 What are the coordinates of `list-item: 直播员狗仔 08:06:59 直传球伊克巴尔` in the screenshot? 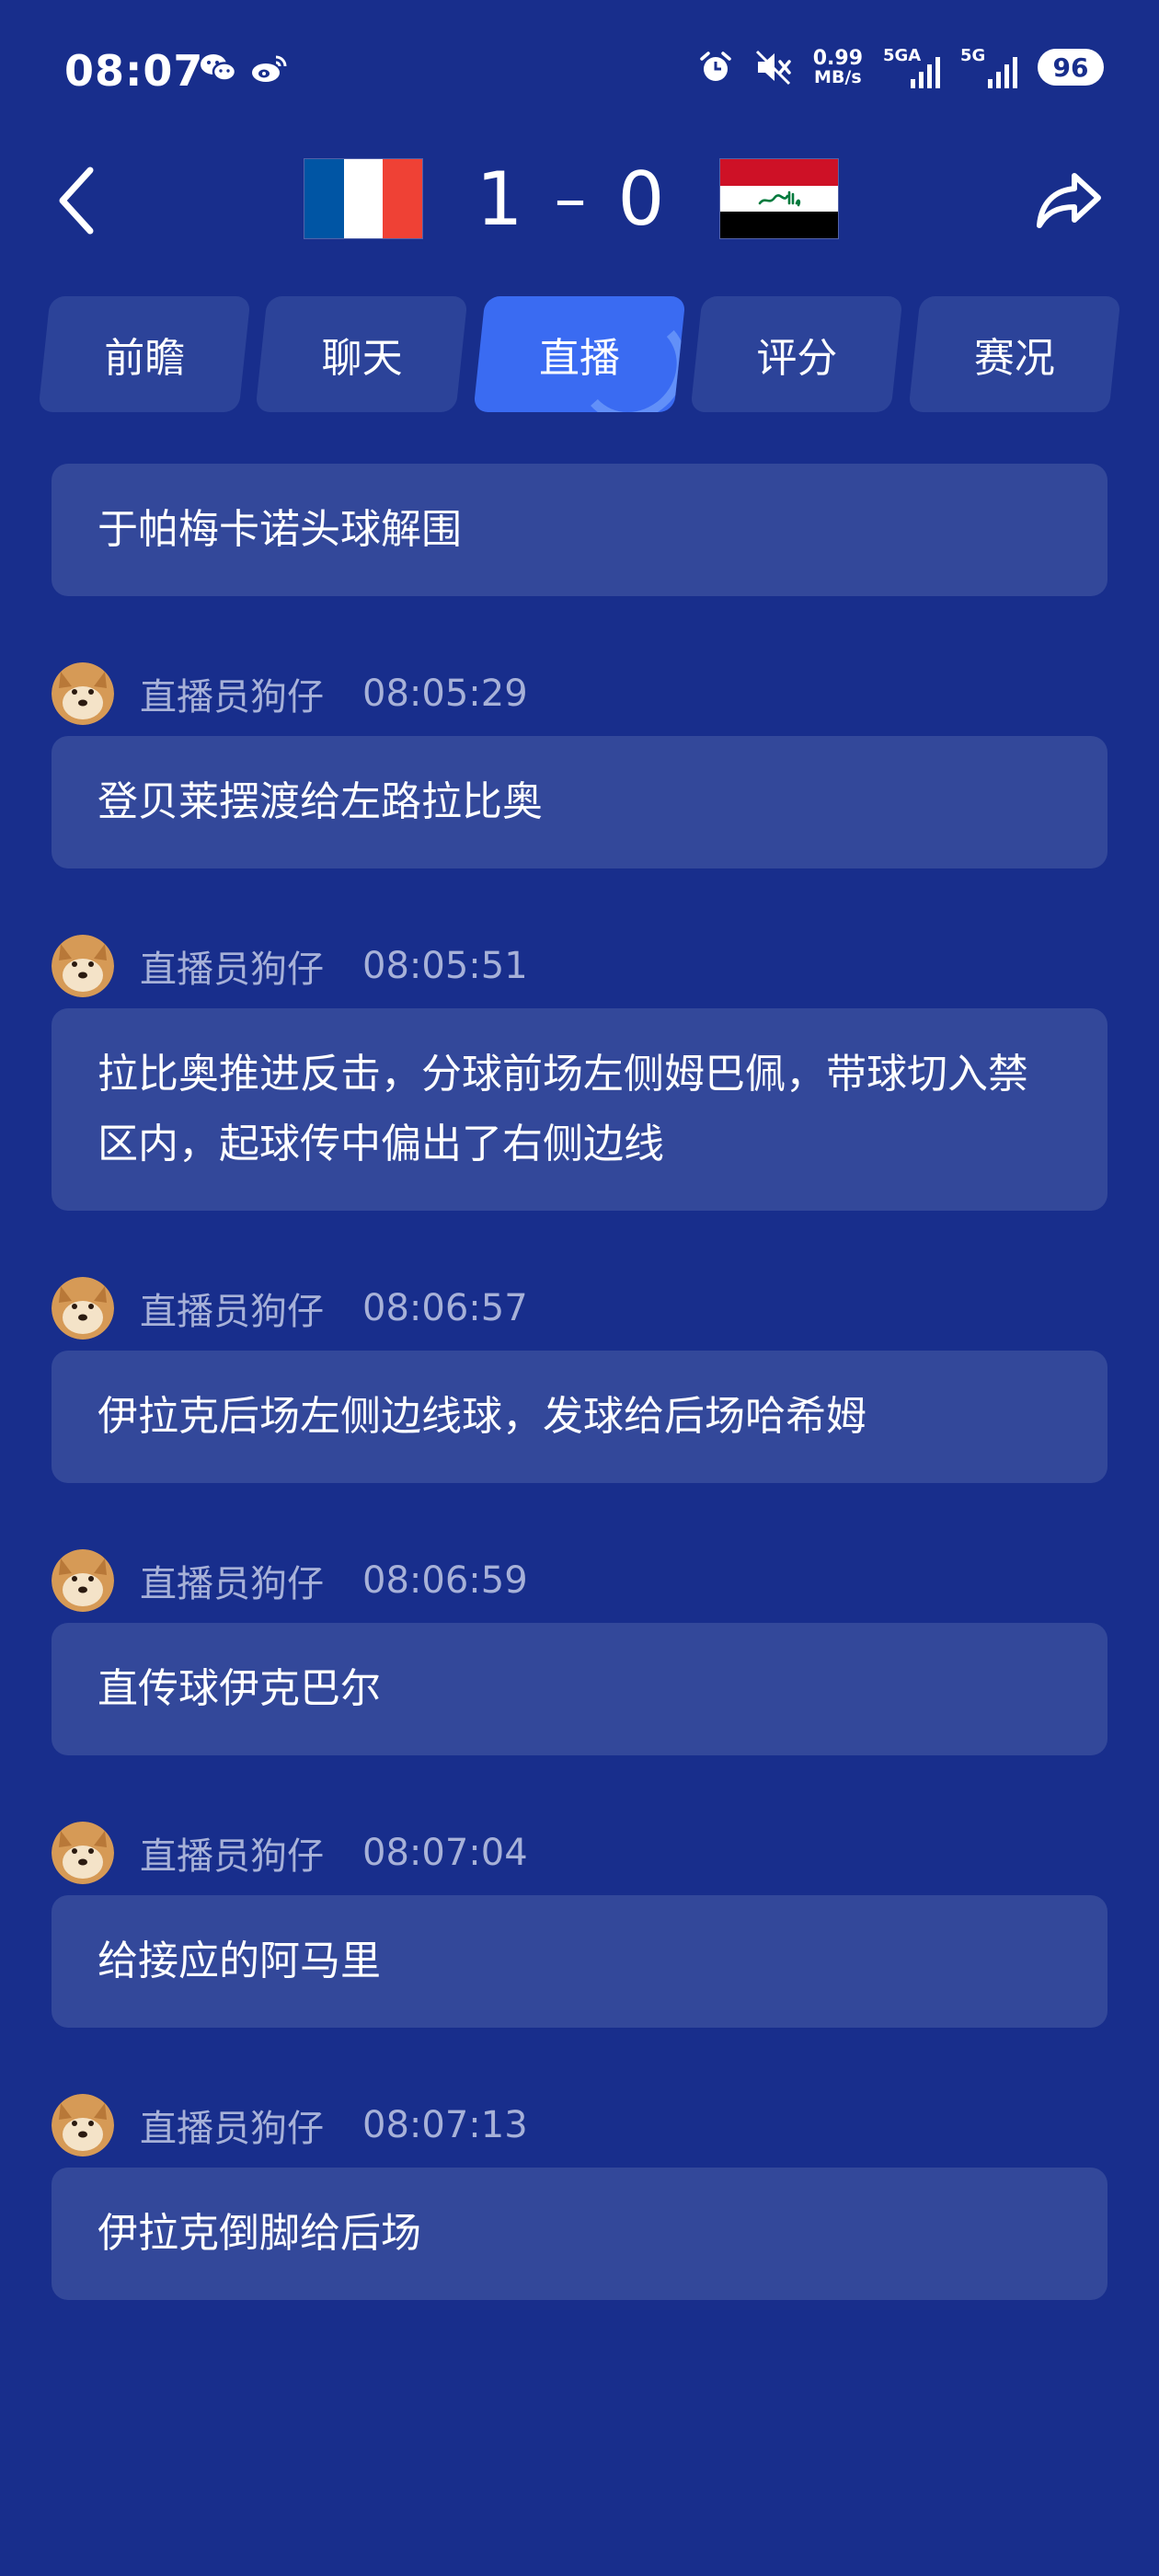 It's located at (579, 1652).